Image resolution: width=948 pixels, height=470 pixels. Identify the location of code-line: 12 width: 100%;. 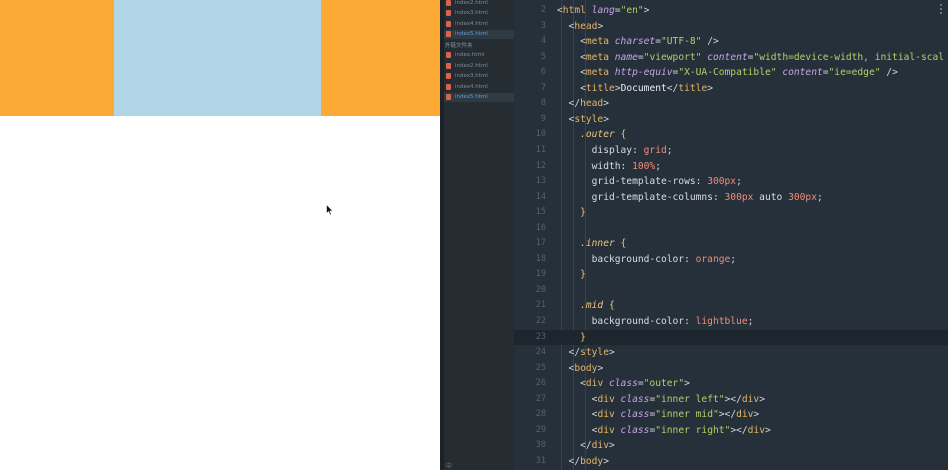
(731, 167).